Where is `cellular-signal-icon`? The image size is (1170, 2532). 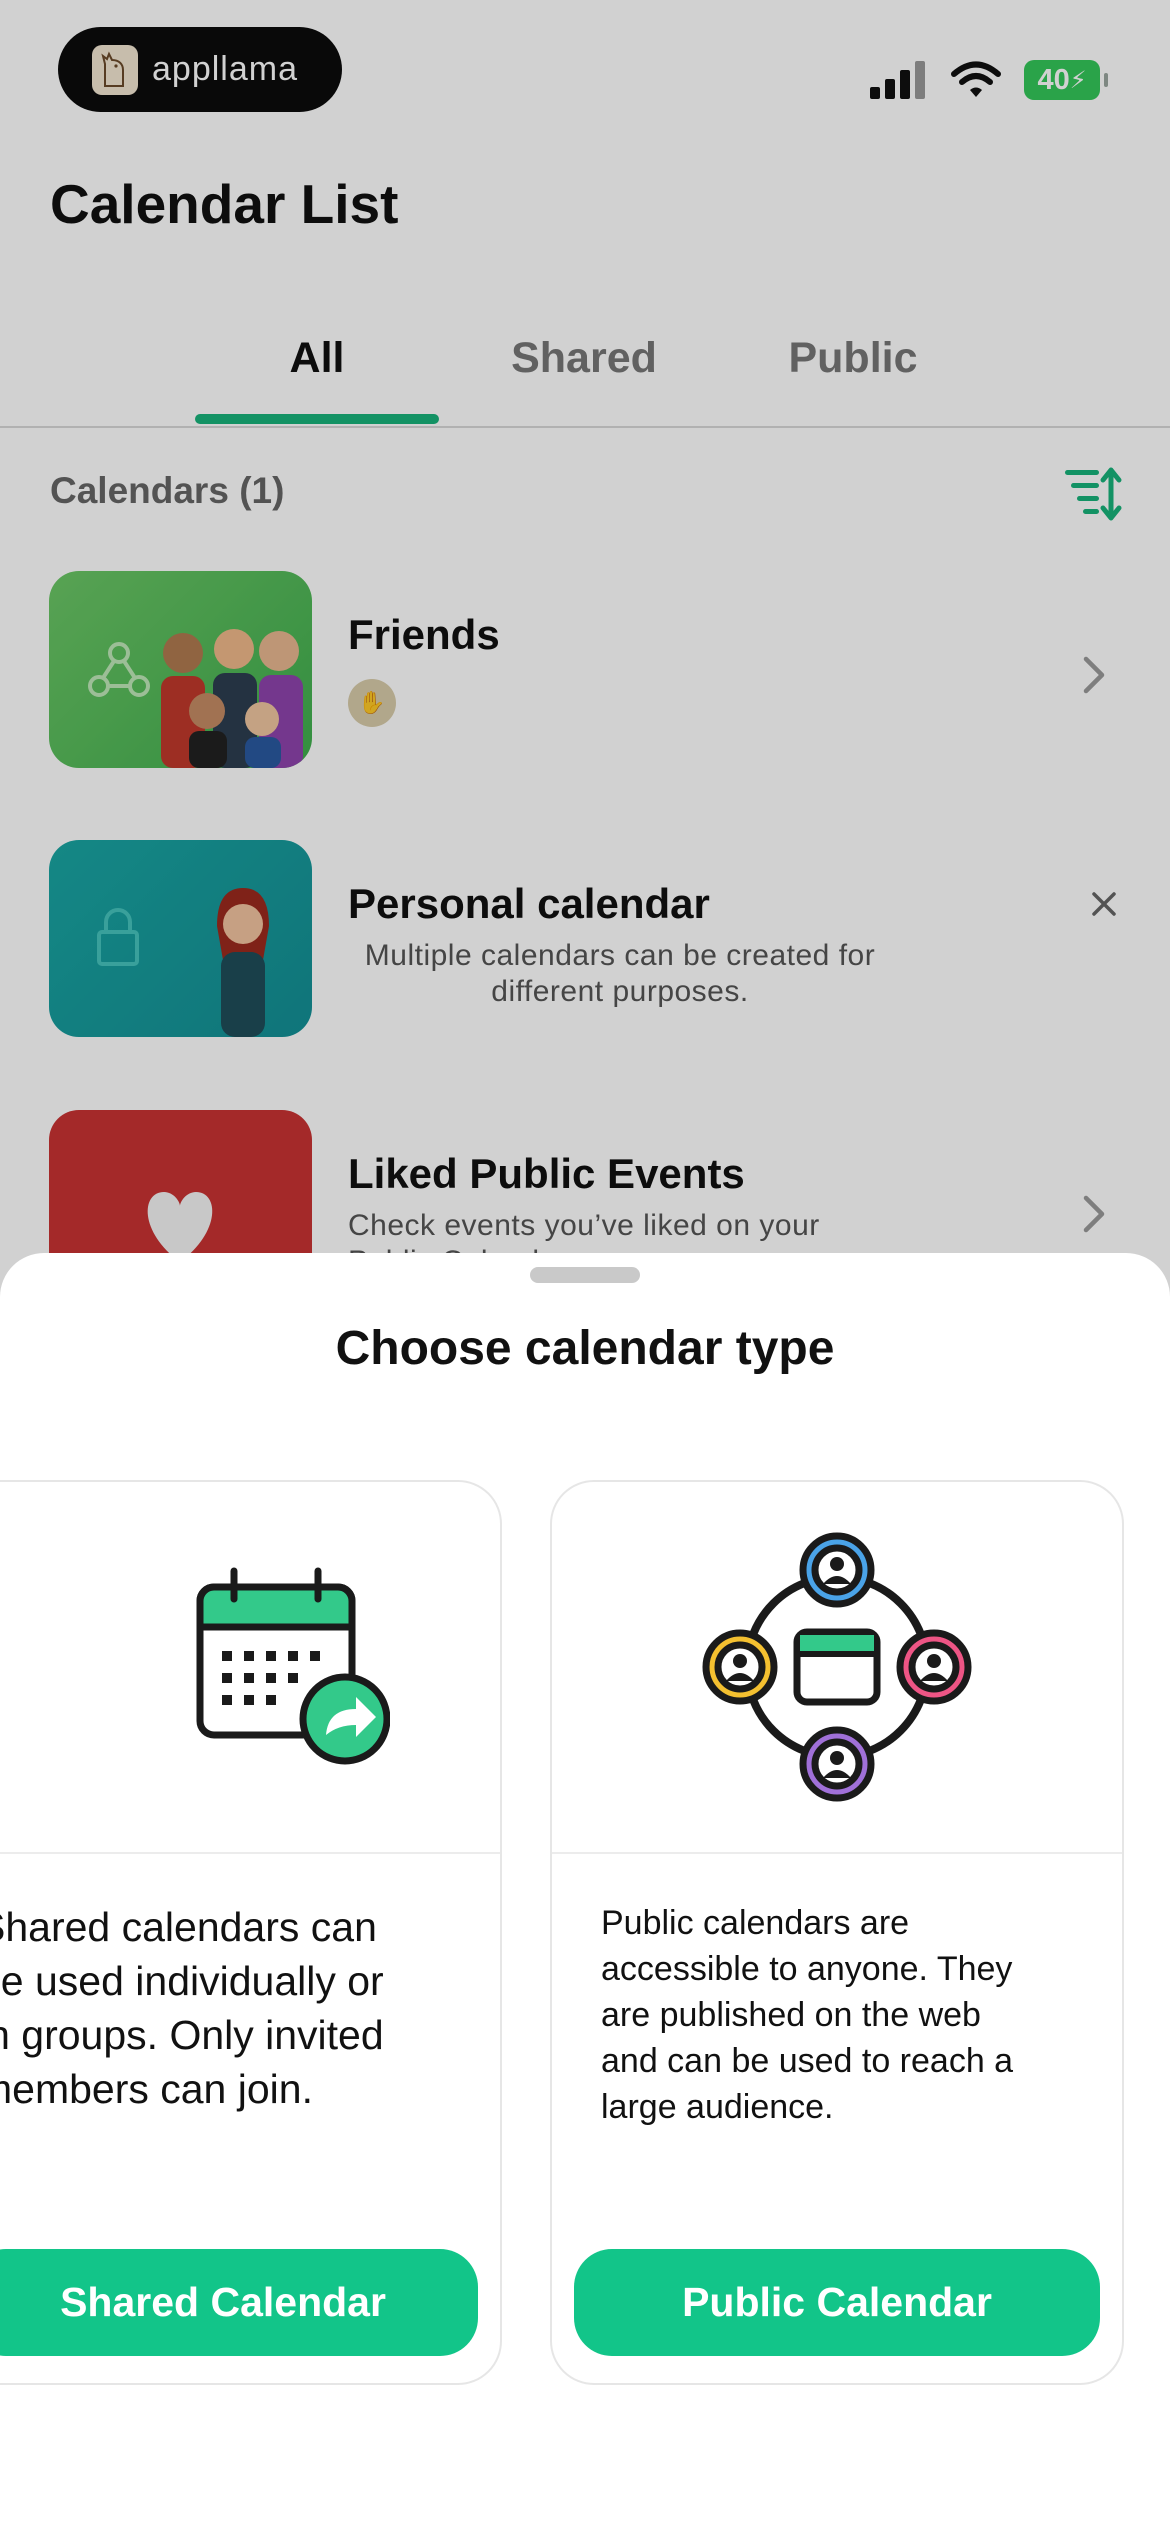 cellular-signal-icon is located at coordinates (897, 80).